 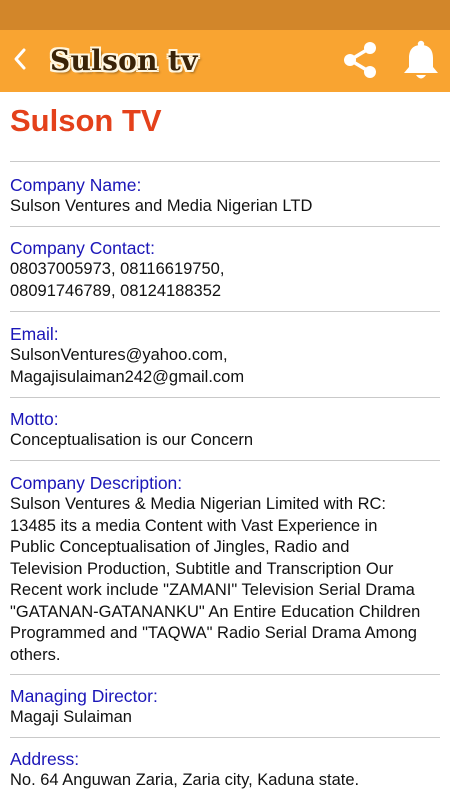 I want to click on company-name-label: Company Name:, so click(x=76, y=185).